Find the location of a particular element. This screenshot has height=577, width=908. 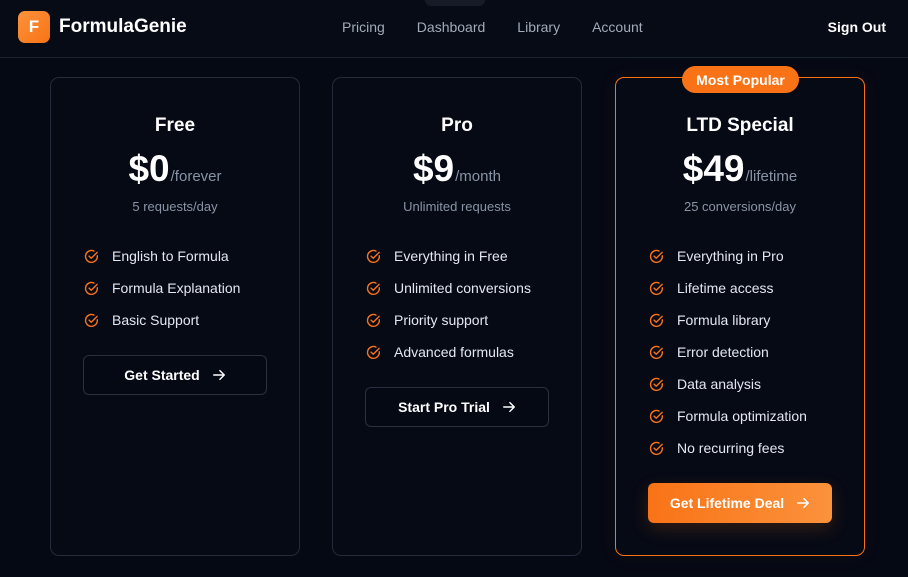

header-glow is located at coordinates (455, 3).